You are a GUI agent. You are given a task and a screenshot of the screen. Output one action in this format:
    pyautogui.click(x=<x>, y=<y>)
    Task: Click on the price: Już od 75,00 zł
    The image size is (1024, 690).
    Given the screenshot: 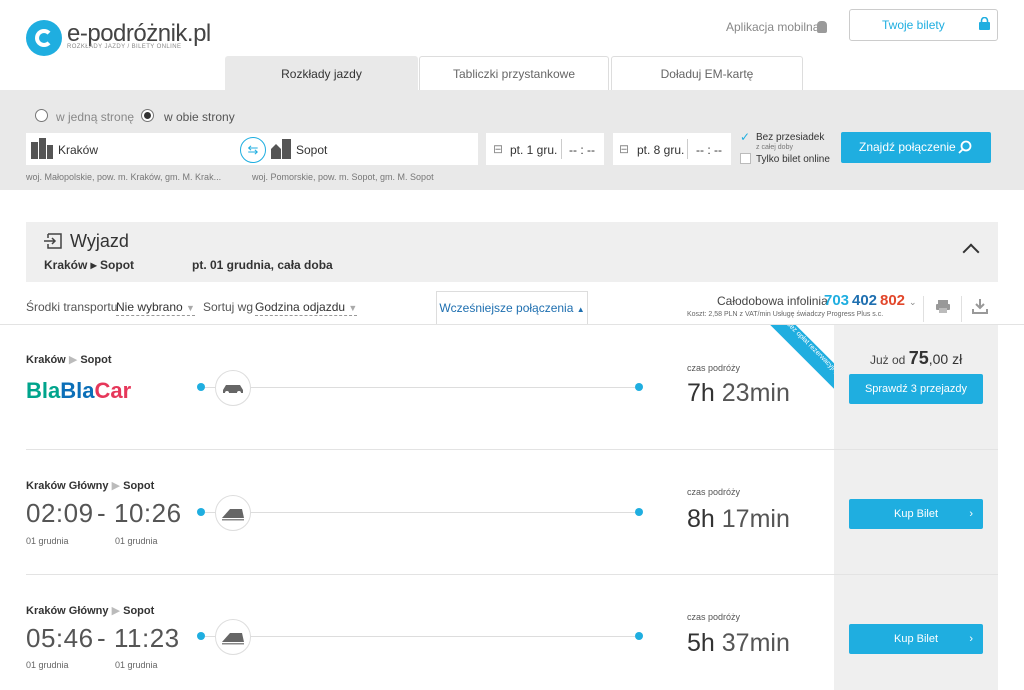 What is the action you would take?
    pyautogui.click(x=916, y=358)
    